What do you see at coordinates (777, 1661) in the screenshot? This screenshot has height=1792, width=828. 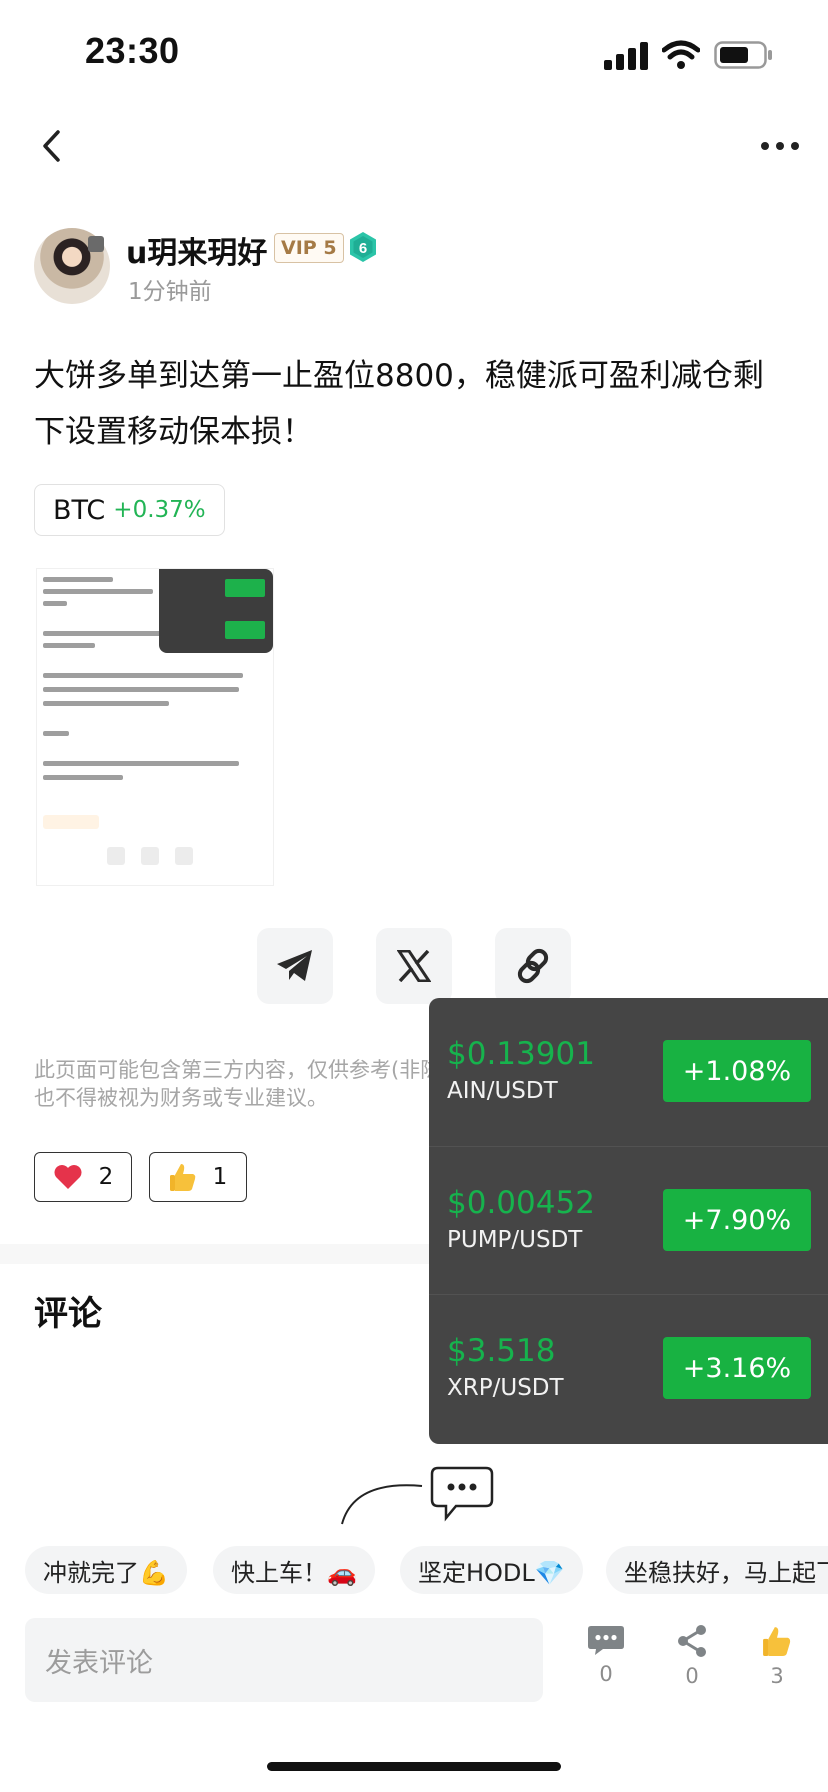 I see `like-action-button: 3` at bounding box center [777, 1661].